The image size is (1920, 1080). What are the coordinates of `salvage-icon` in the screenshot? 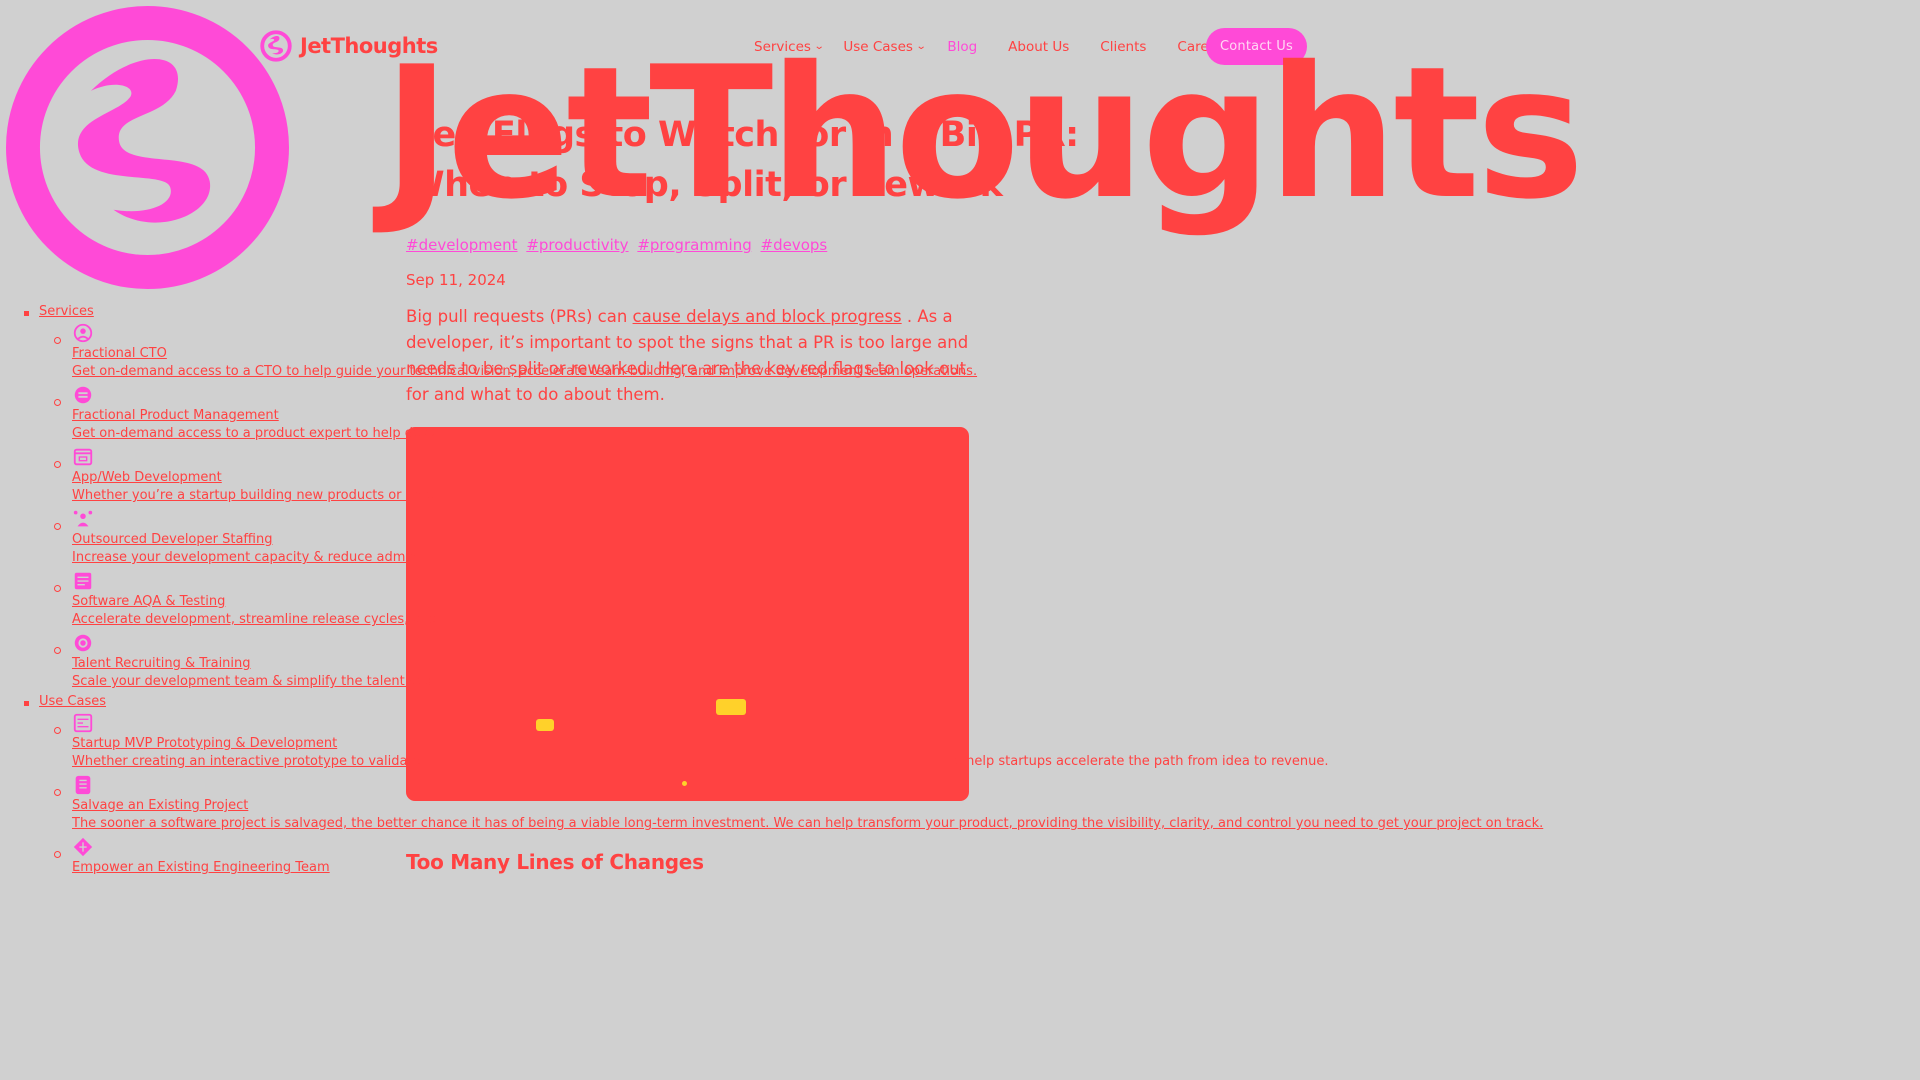 It's located at (83, 785).